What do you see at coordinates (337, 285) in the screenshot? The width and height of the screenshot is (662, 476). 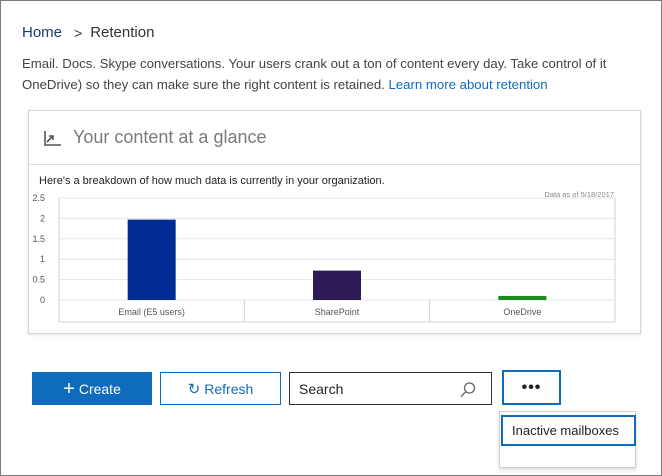 I see `bar-sharepoint` at bounding box center [337, 285].